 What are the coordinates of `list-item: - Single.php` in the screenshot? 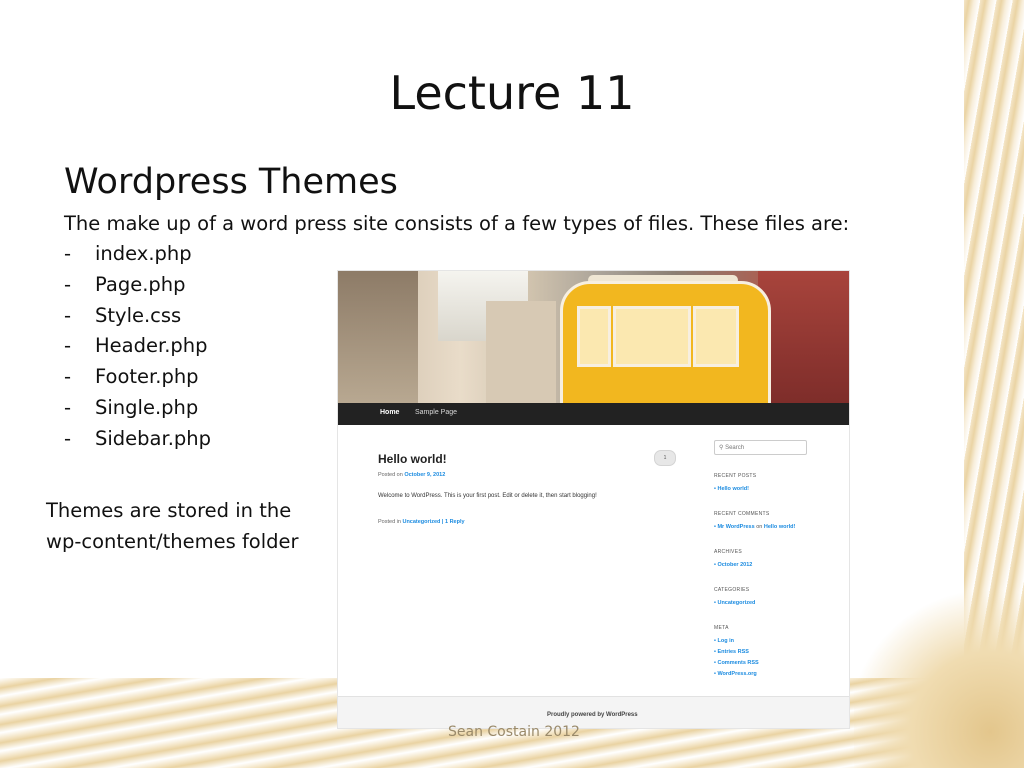 It's located at (137, 411).